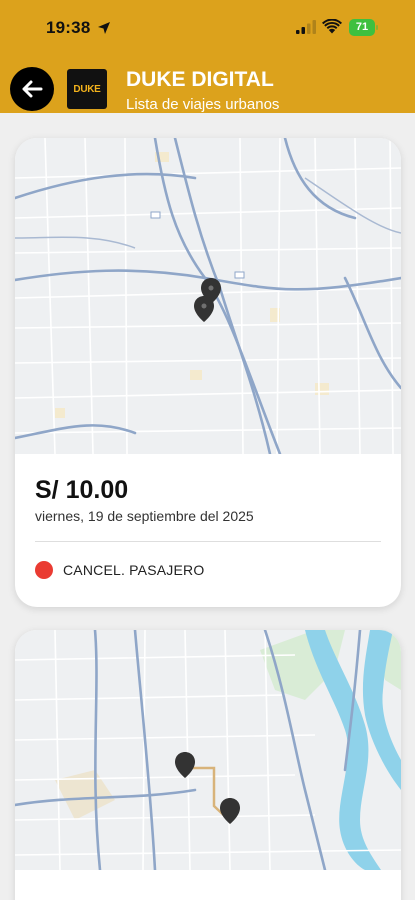 This screenshot has height=900, width=415. What do you see at coordinates (203, 104) in the screenshot?
I see `page-subtitle: Lista de viajes urbanos` at bounding box center [203, 104].